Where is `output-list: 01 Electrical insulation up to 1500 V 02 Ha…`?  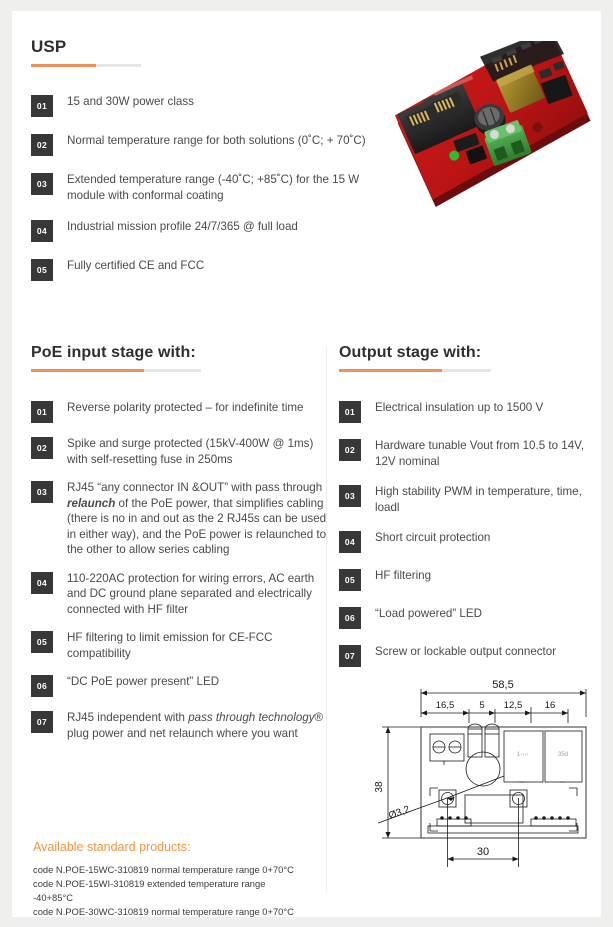 output-list: 01 Electrical insulation up to 1500 V 02 Ha… is located at coordinates (470, 533).